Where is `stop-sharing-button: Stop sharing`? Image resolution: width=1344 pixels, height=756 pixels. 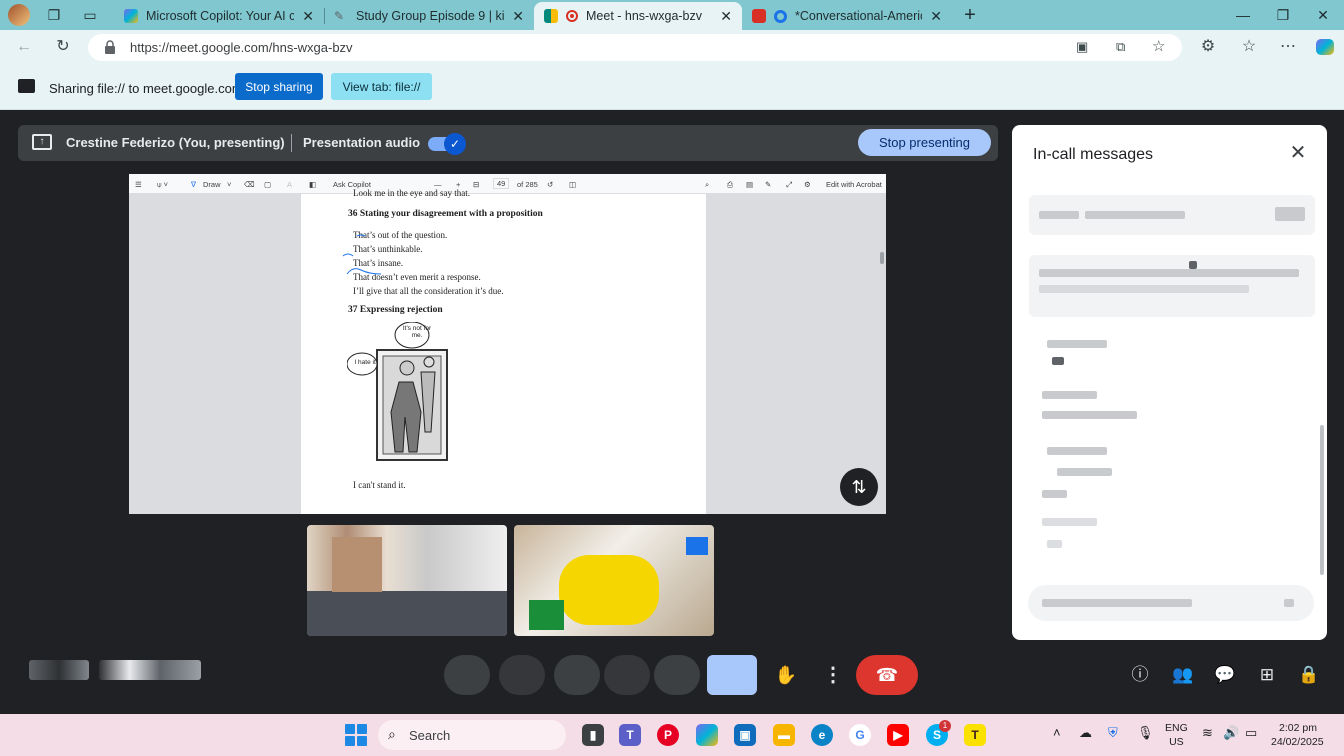 stop-sharing-button: Stop sharing is located at coordinates (279, 86).